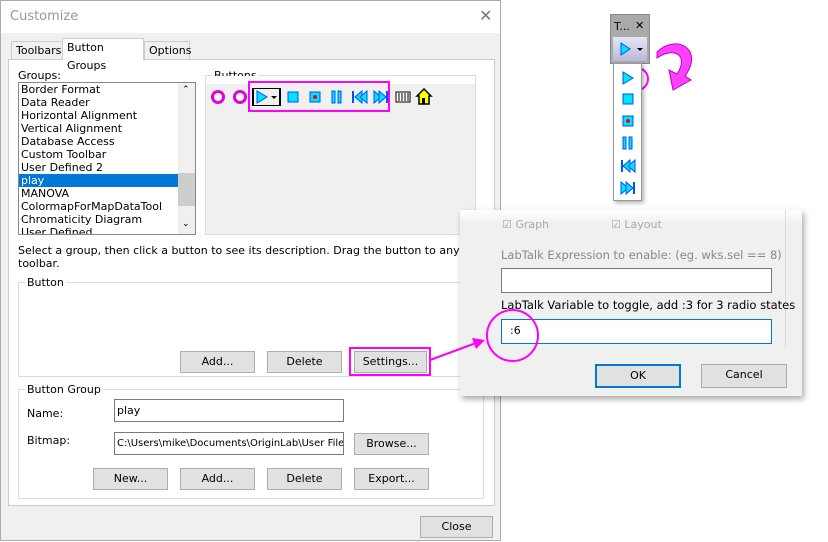 This screenshot has width=828, height=542. What do you see at coordinates (186, 90) in the screenshot?
I see `scroll-up-icon: ⌃` at bounding box center [186, 90].